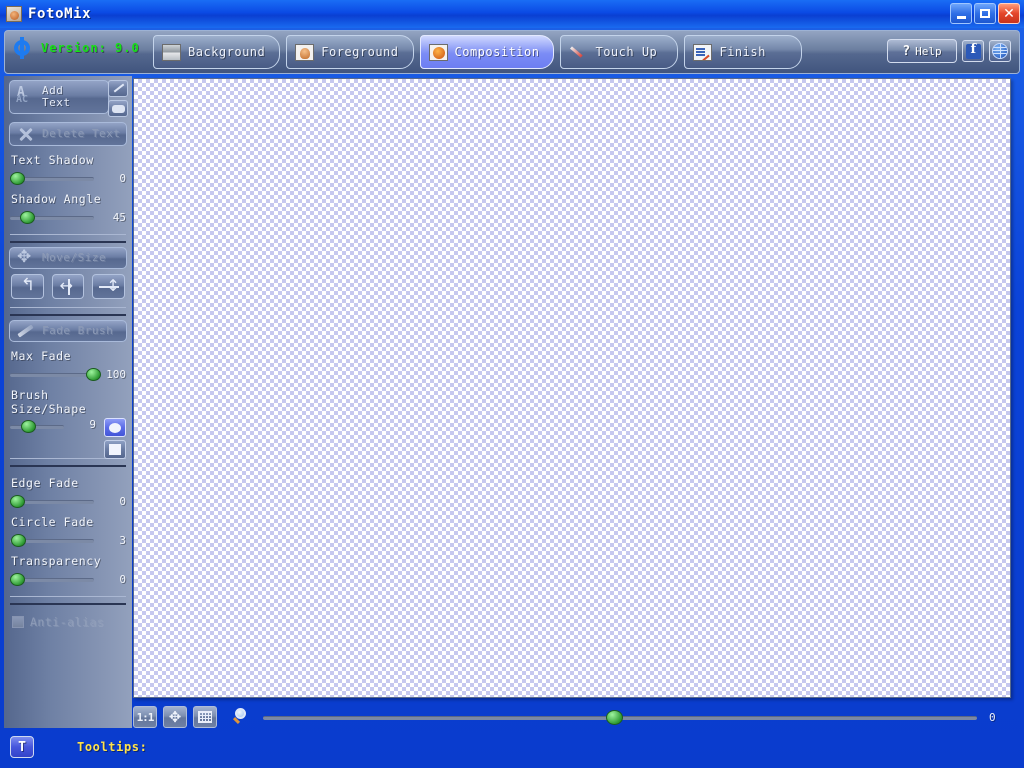 This screenshot has height=768, width=1024. I want to click on edge-fade-track, so click(52, 501).